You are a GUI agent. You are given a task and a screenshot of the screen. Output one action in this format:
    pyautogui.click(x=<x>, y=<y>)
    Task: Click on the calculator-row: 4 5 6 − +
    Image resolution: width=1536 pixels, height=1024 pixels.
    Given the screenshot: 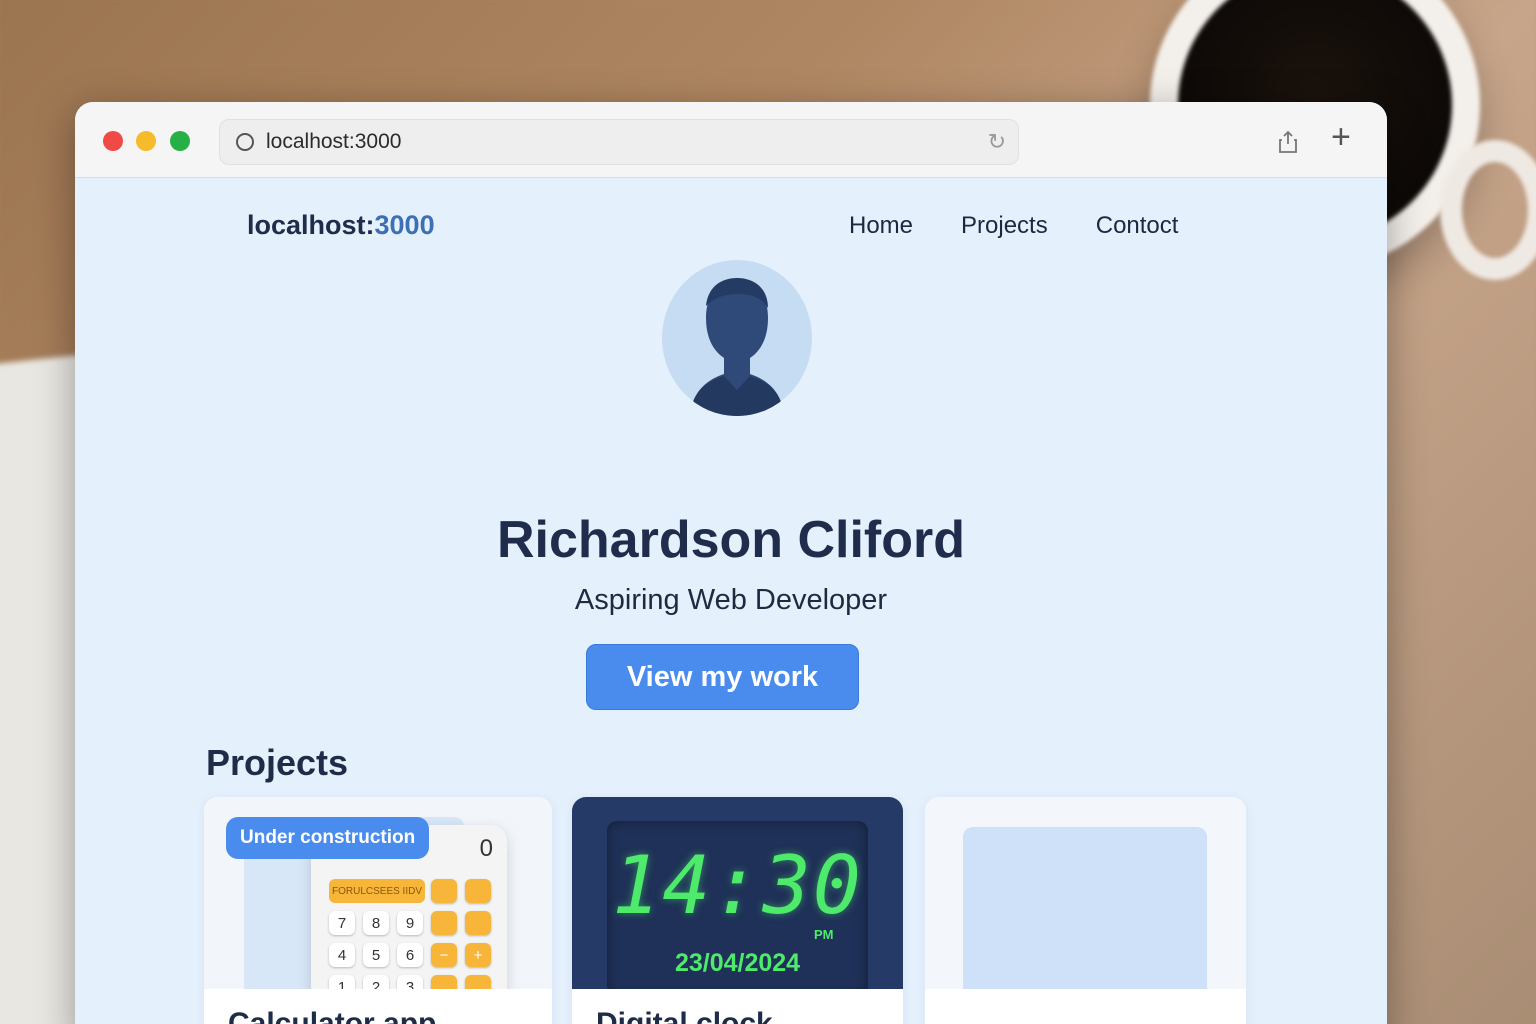 What is the action you would take?
    pyautogui.click(x=410, y=955)
    